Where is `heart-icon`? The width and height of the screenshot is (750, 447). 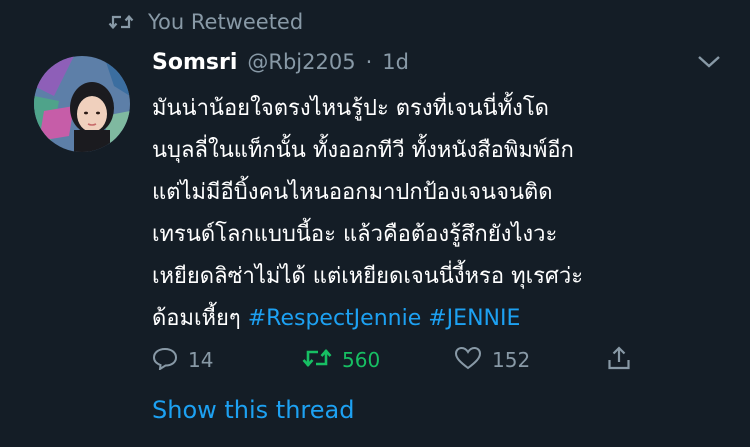
heart-icon is located at coordinates (468, 360).